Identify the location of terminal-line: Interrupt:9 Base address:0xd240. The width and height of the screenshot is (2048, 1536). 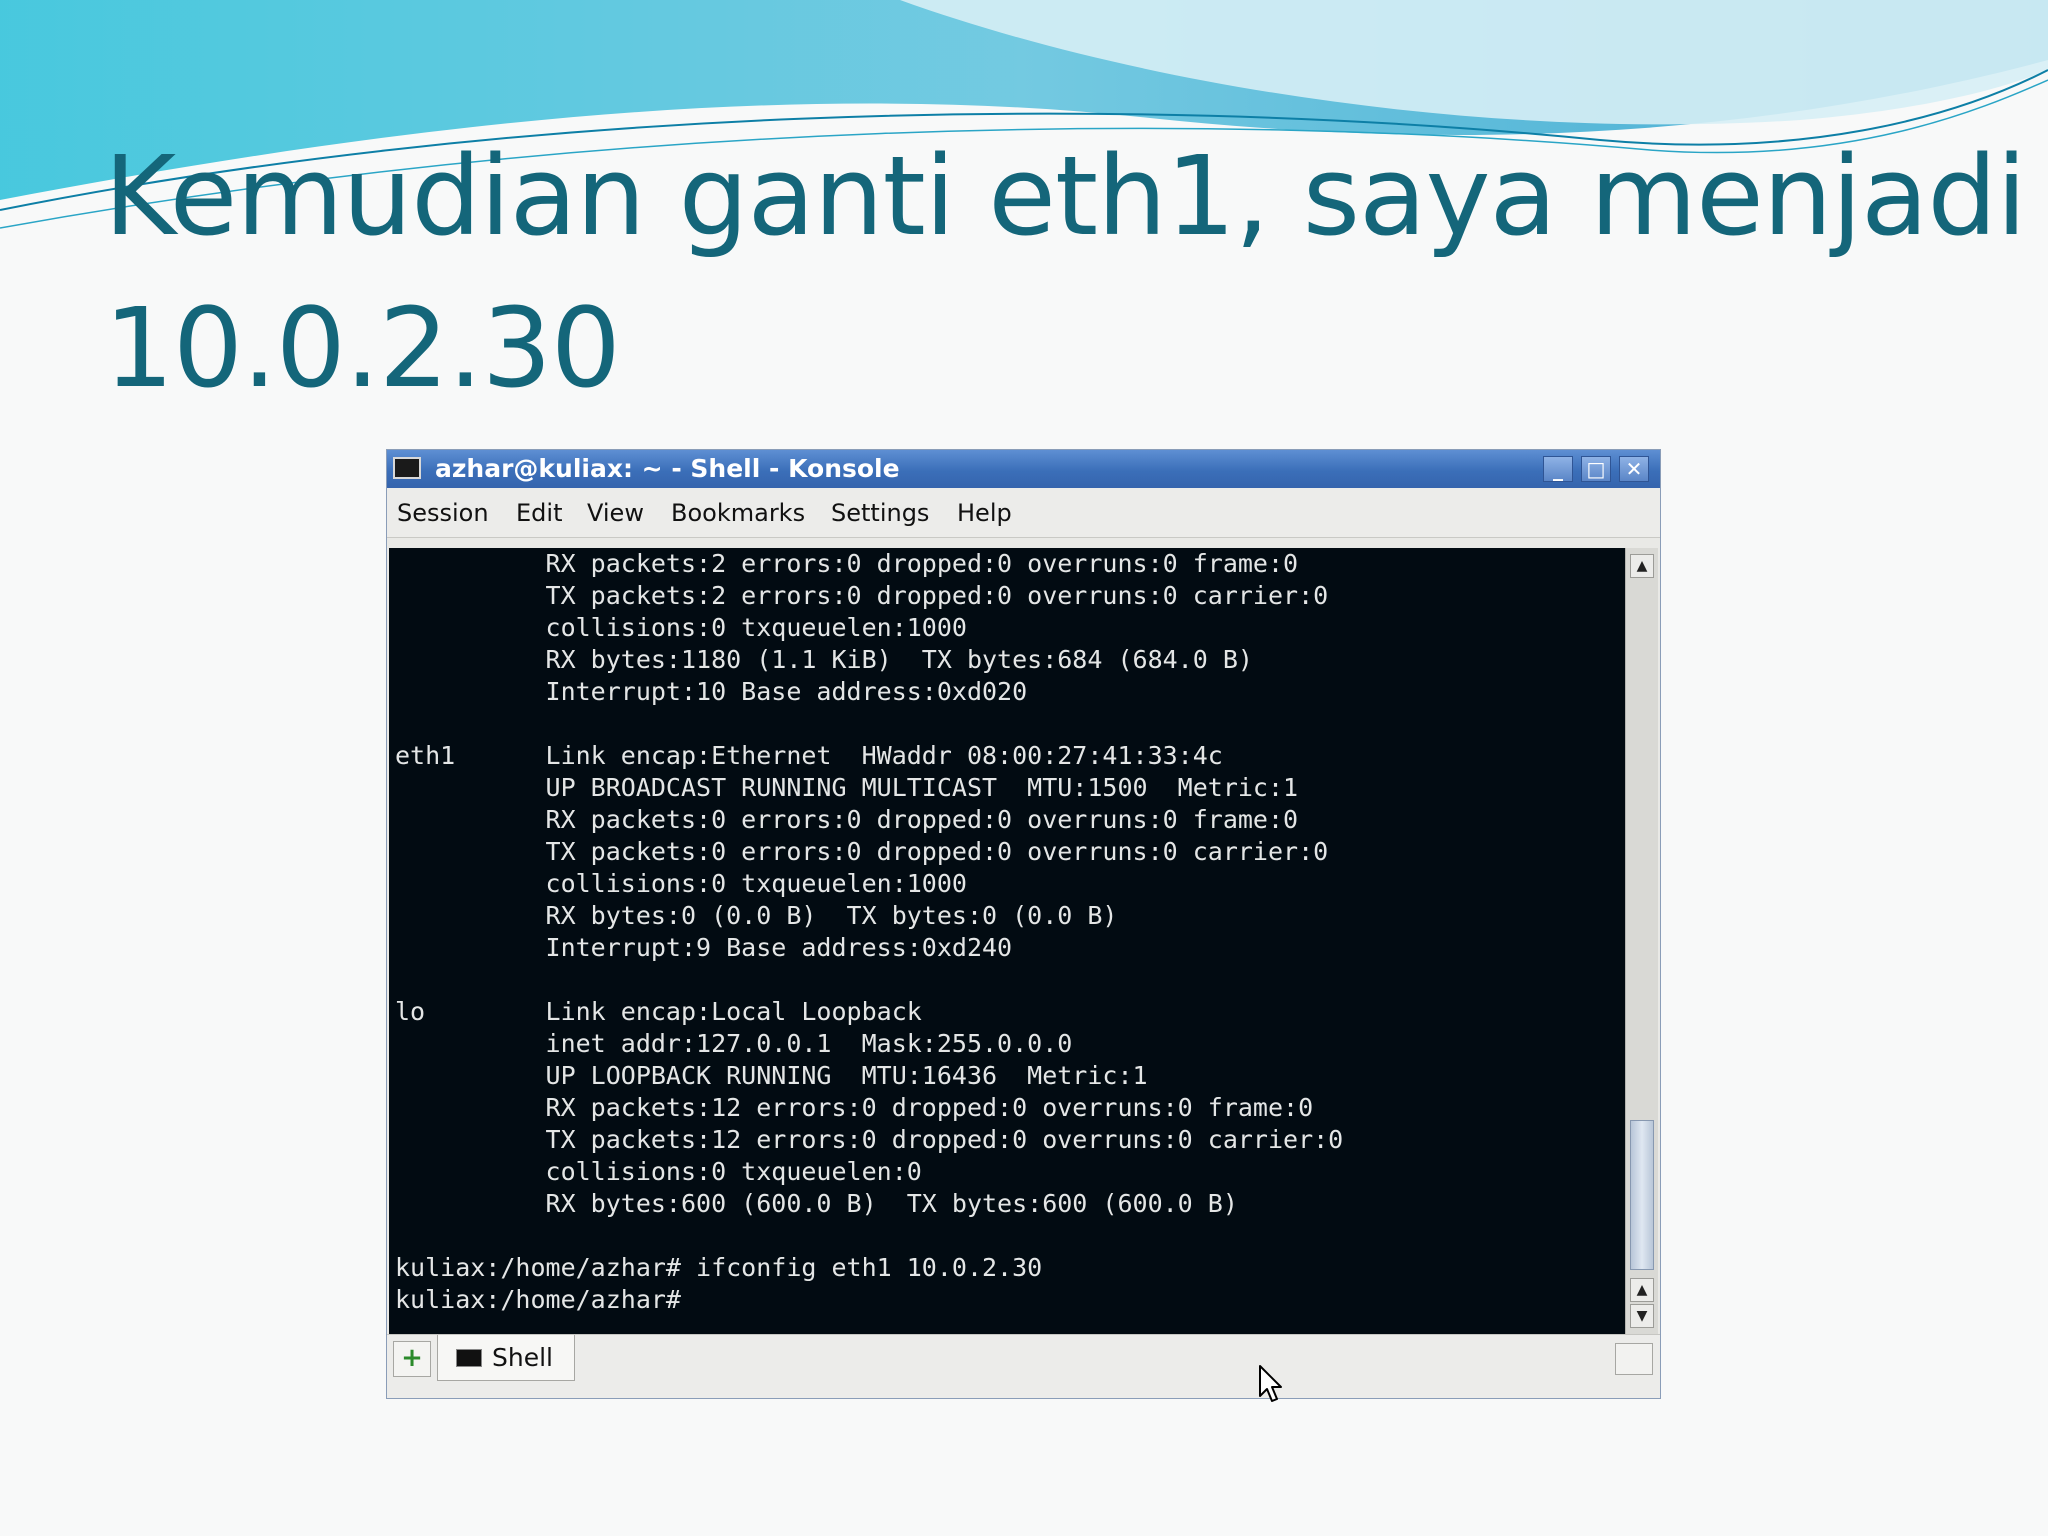
(704, 947).